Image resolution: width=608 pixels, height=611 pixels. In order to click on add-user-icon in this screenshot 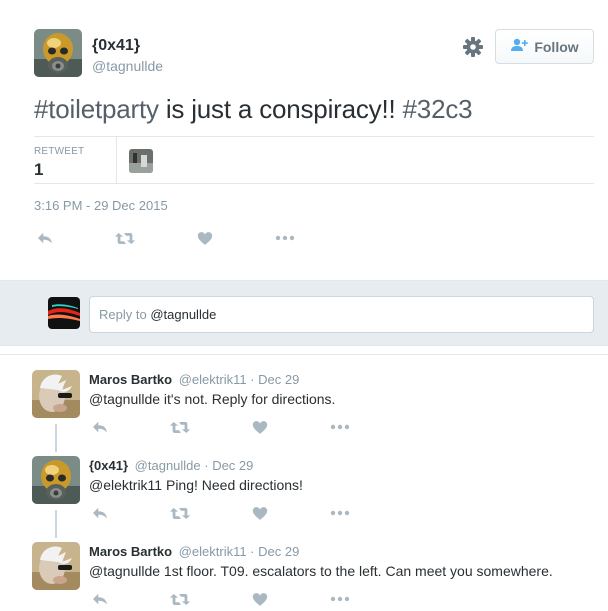, I will do `click(519, 46)`.